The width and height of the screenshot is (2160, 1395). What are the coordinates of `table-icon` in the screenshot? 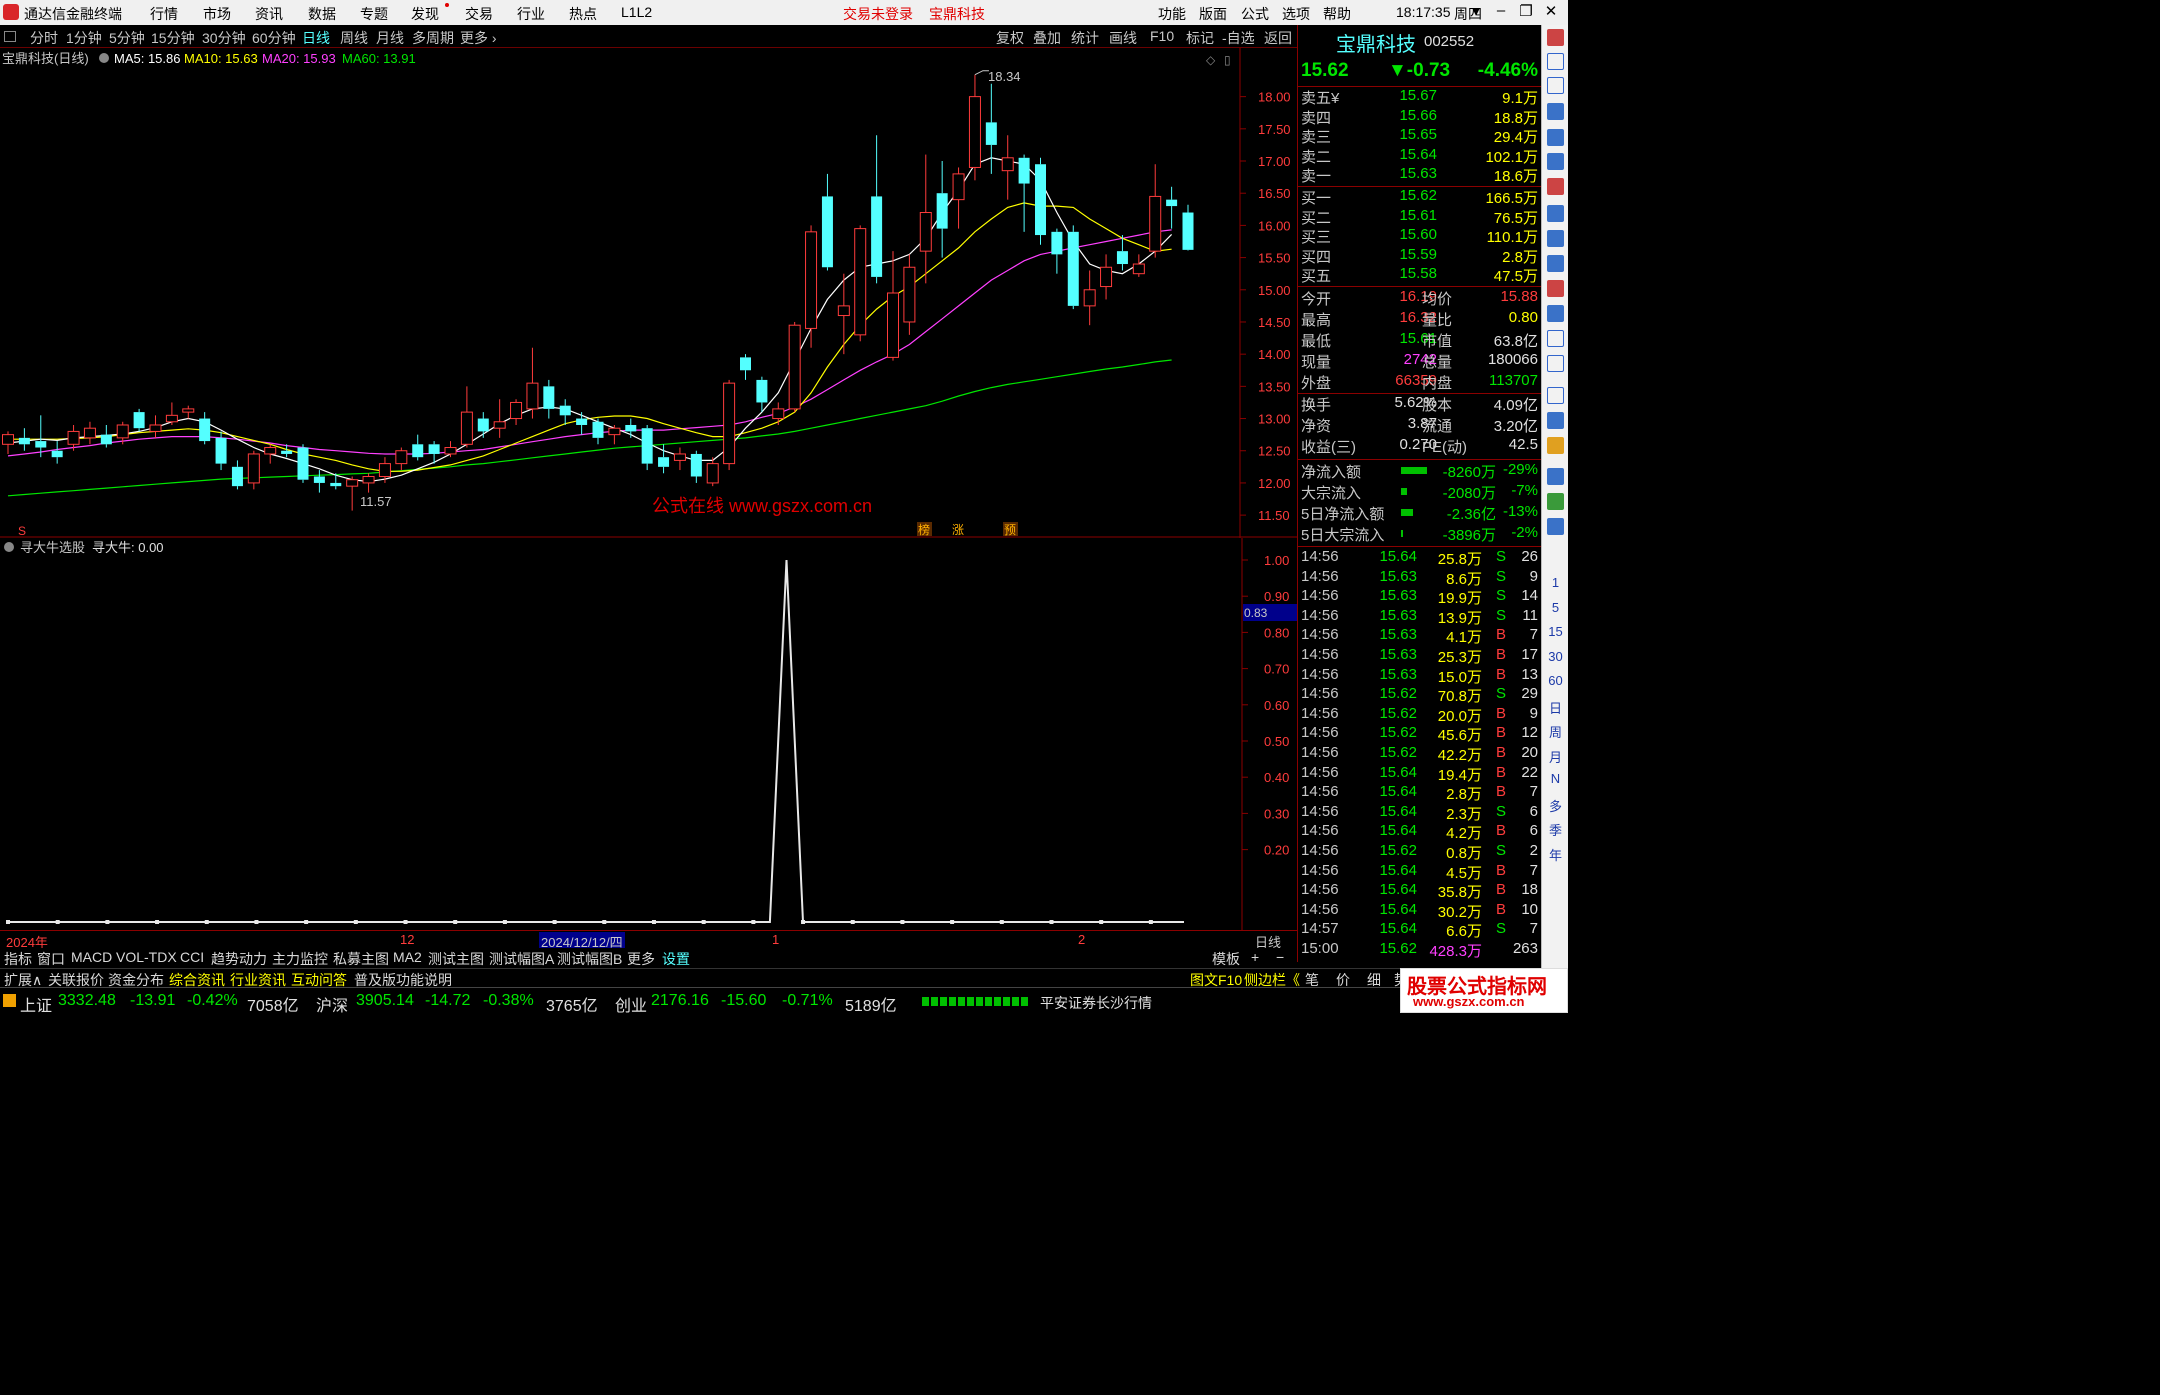 It's located at (1555, 137).